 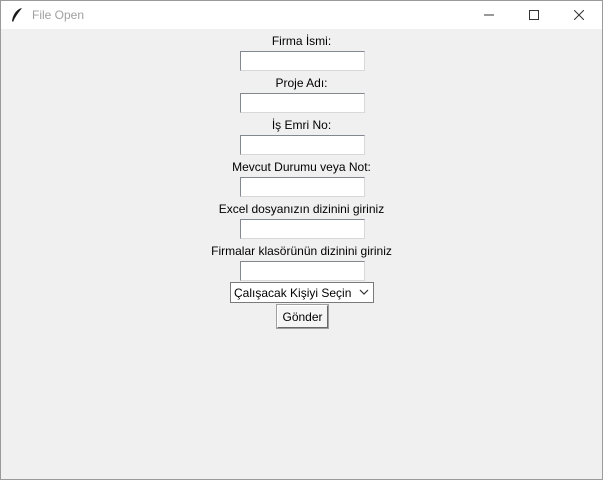 What do you see at coordinates (17, 15) in the screenshot?
I see `feather-icon` at bounding box center [17, 15].